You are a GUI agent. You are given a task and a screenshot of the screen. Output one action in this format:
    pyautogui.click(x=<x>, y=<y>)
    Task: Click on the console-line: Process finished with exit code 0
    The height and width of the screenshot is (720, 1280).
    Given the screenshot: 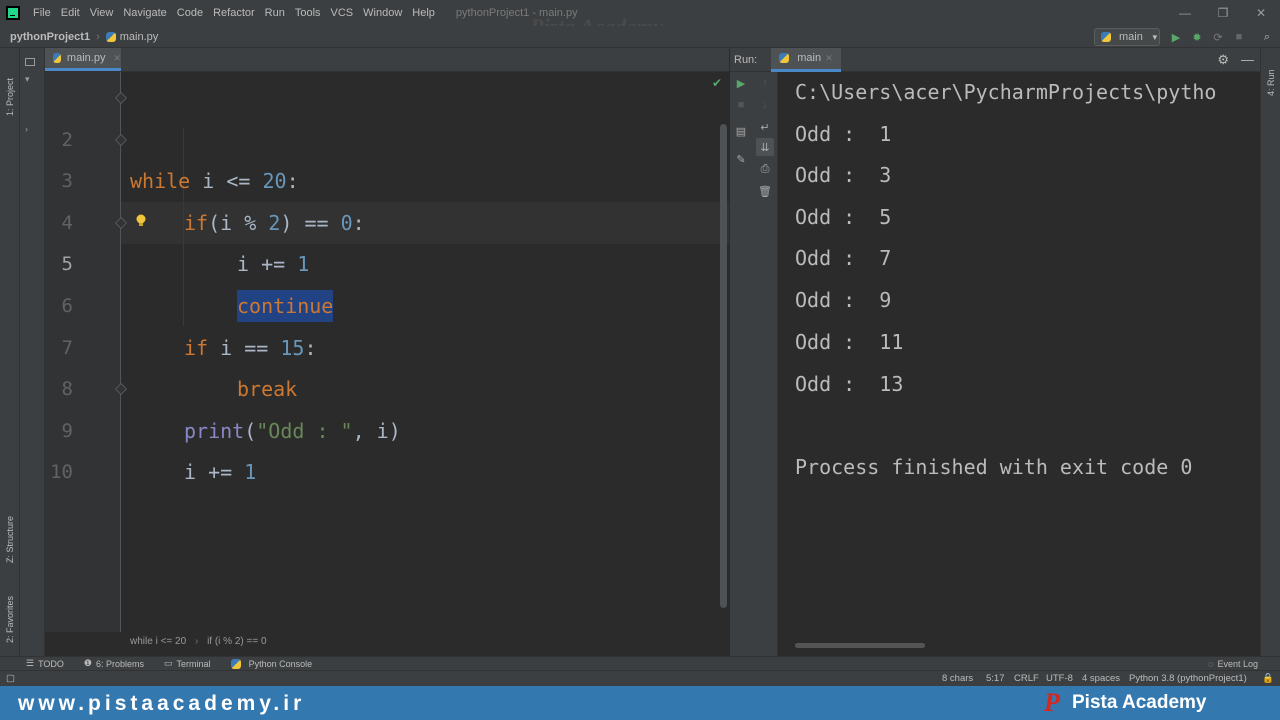 What is the action you would take?
    pyautogui.click(x=994, y=467)
    